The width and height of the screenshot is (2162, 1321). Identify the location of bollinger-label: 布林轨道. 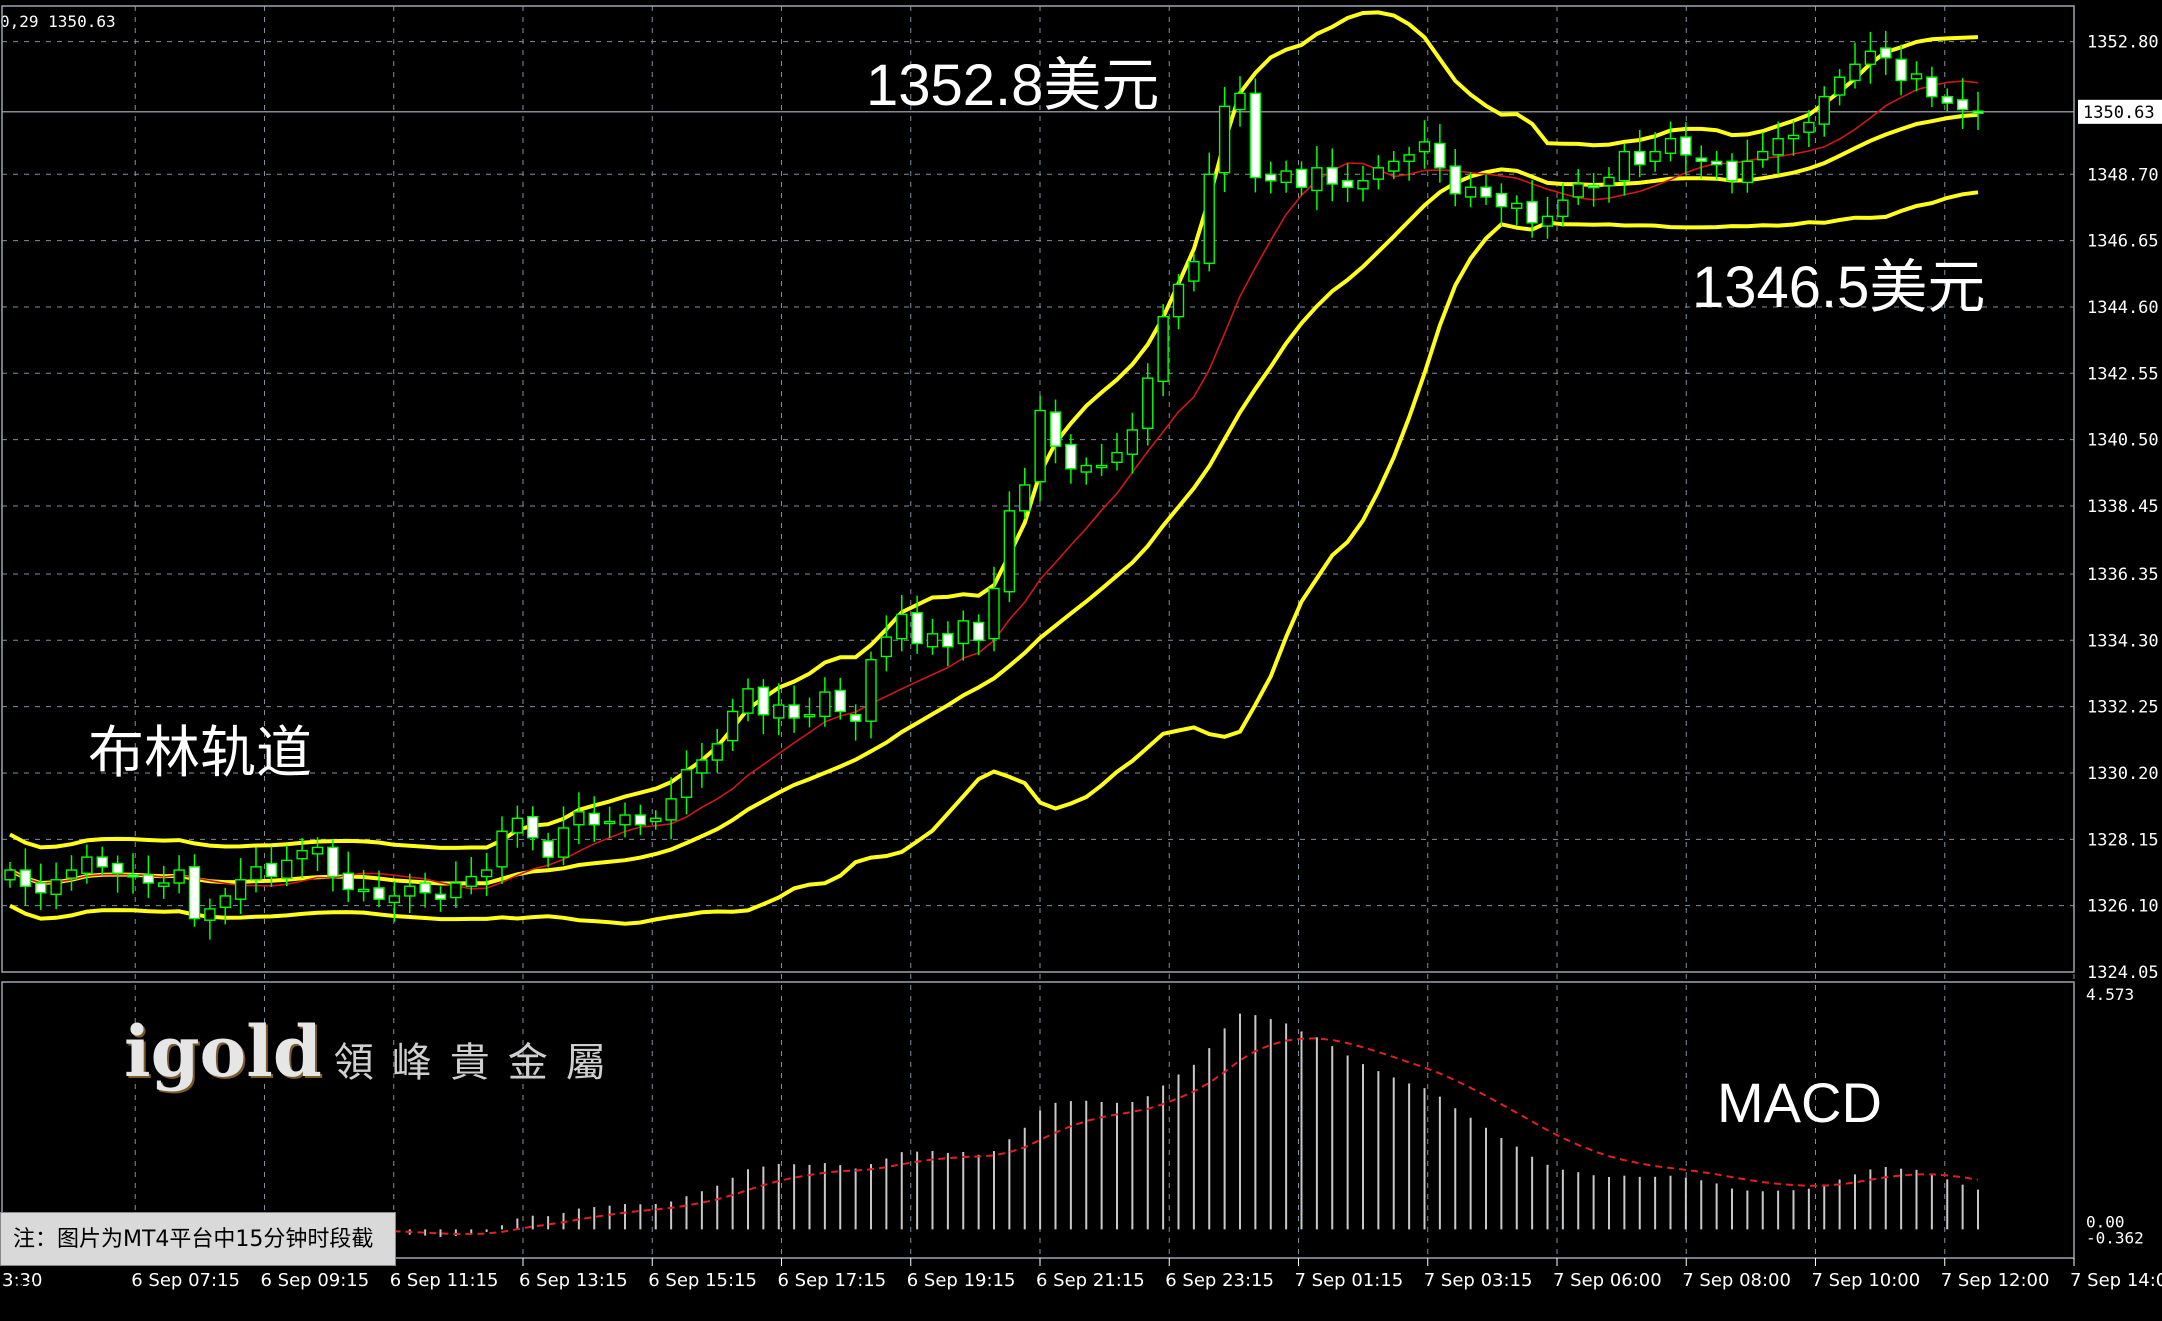
(200, 752).